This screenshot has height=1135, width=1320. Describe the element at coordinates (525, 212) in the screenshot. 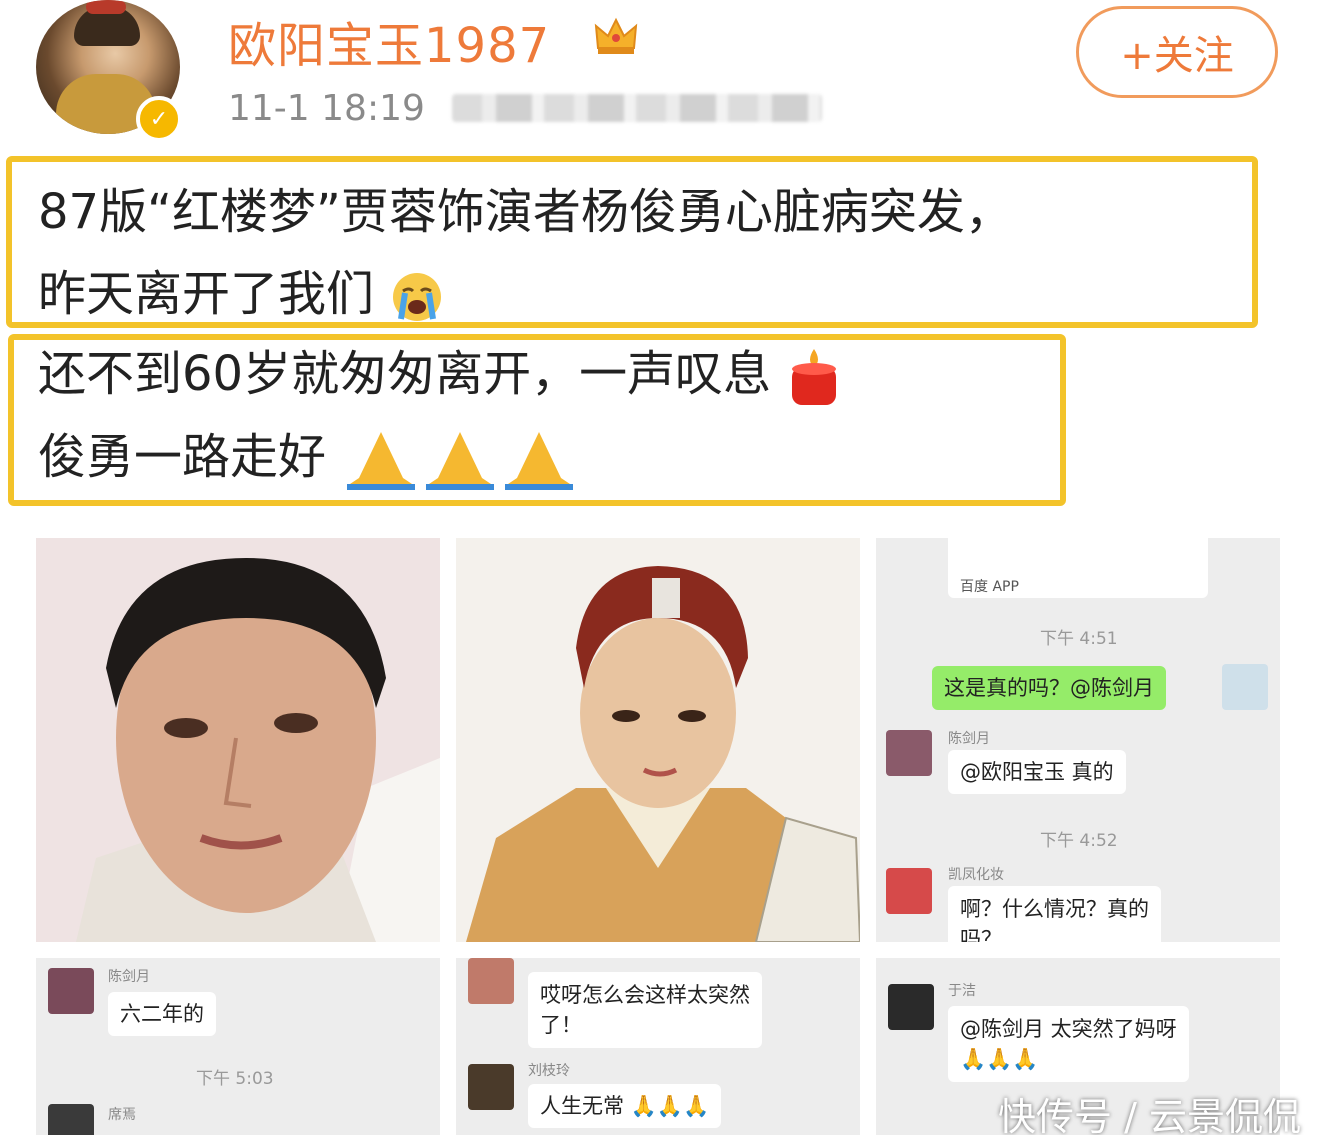

I see `post-text-line-1: 87版“红楼梦”贾蓉饰演者杨俊勇心脏病突发，` at that location.